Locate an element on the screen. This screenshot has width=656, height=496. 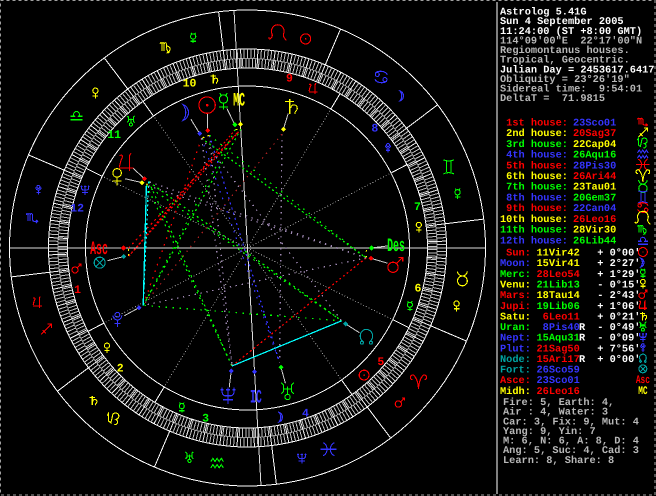
svg-text: 1 is located at coordinates (77, 290).